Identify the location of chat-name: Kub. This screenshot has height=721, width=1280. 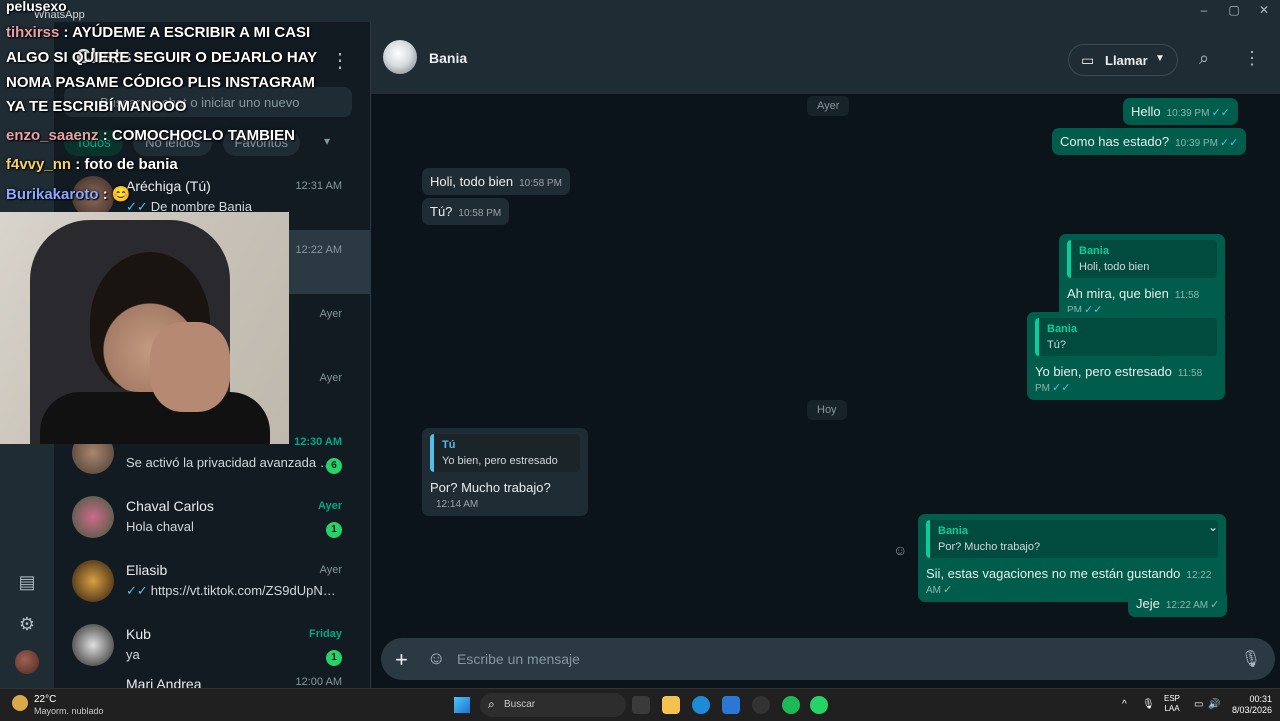
(138, 634).